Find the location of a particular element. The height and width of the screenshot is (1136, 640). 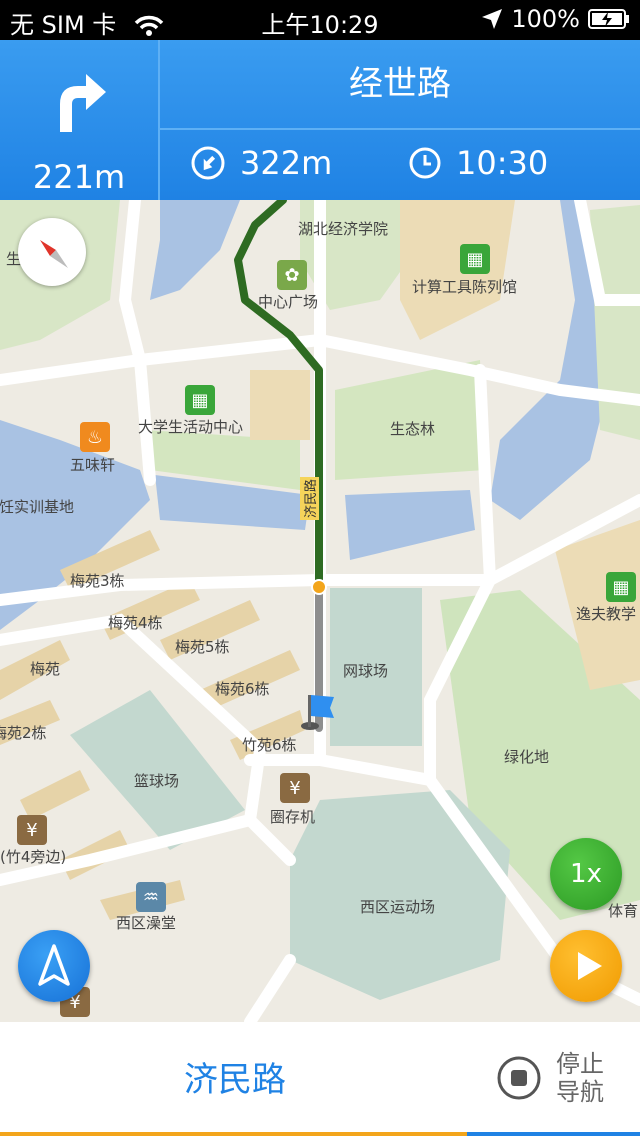

campus-center is located at coordinates (280, 405).